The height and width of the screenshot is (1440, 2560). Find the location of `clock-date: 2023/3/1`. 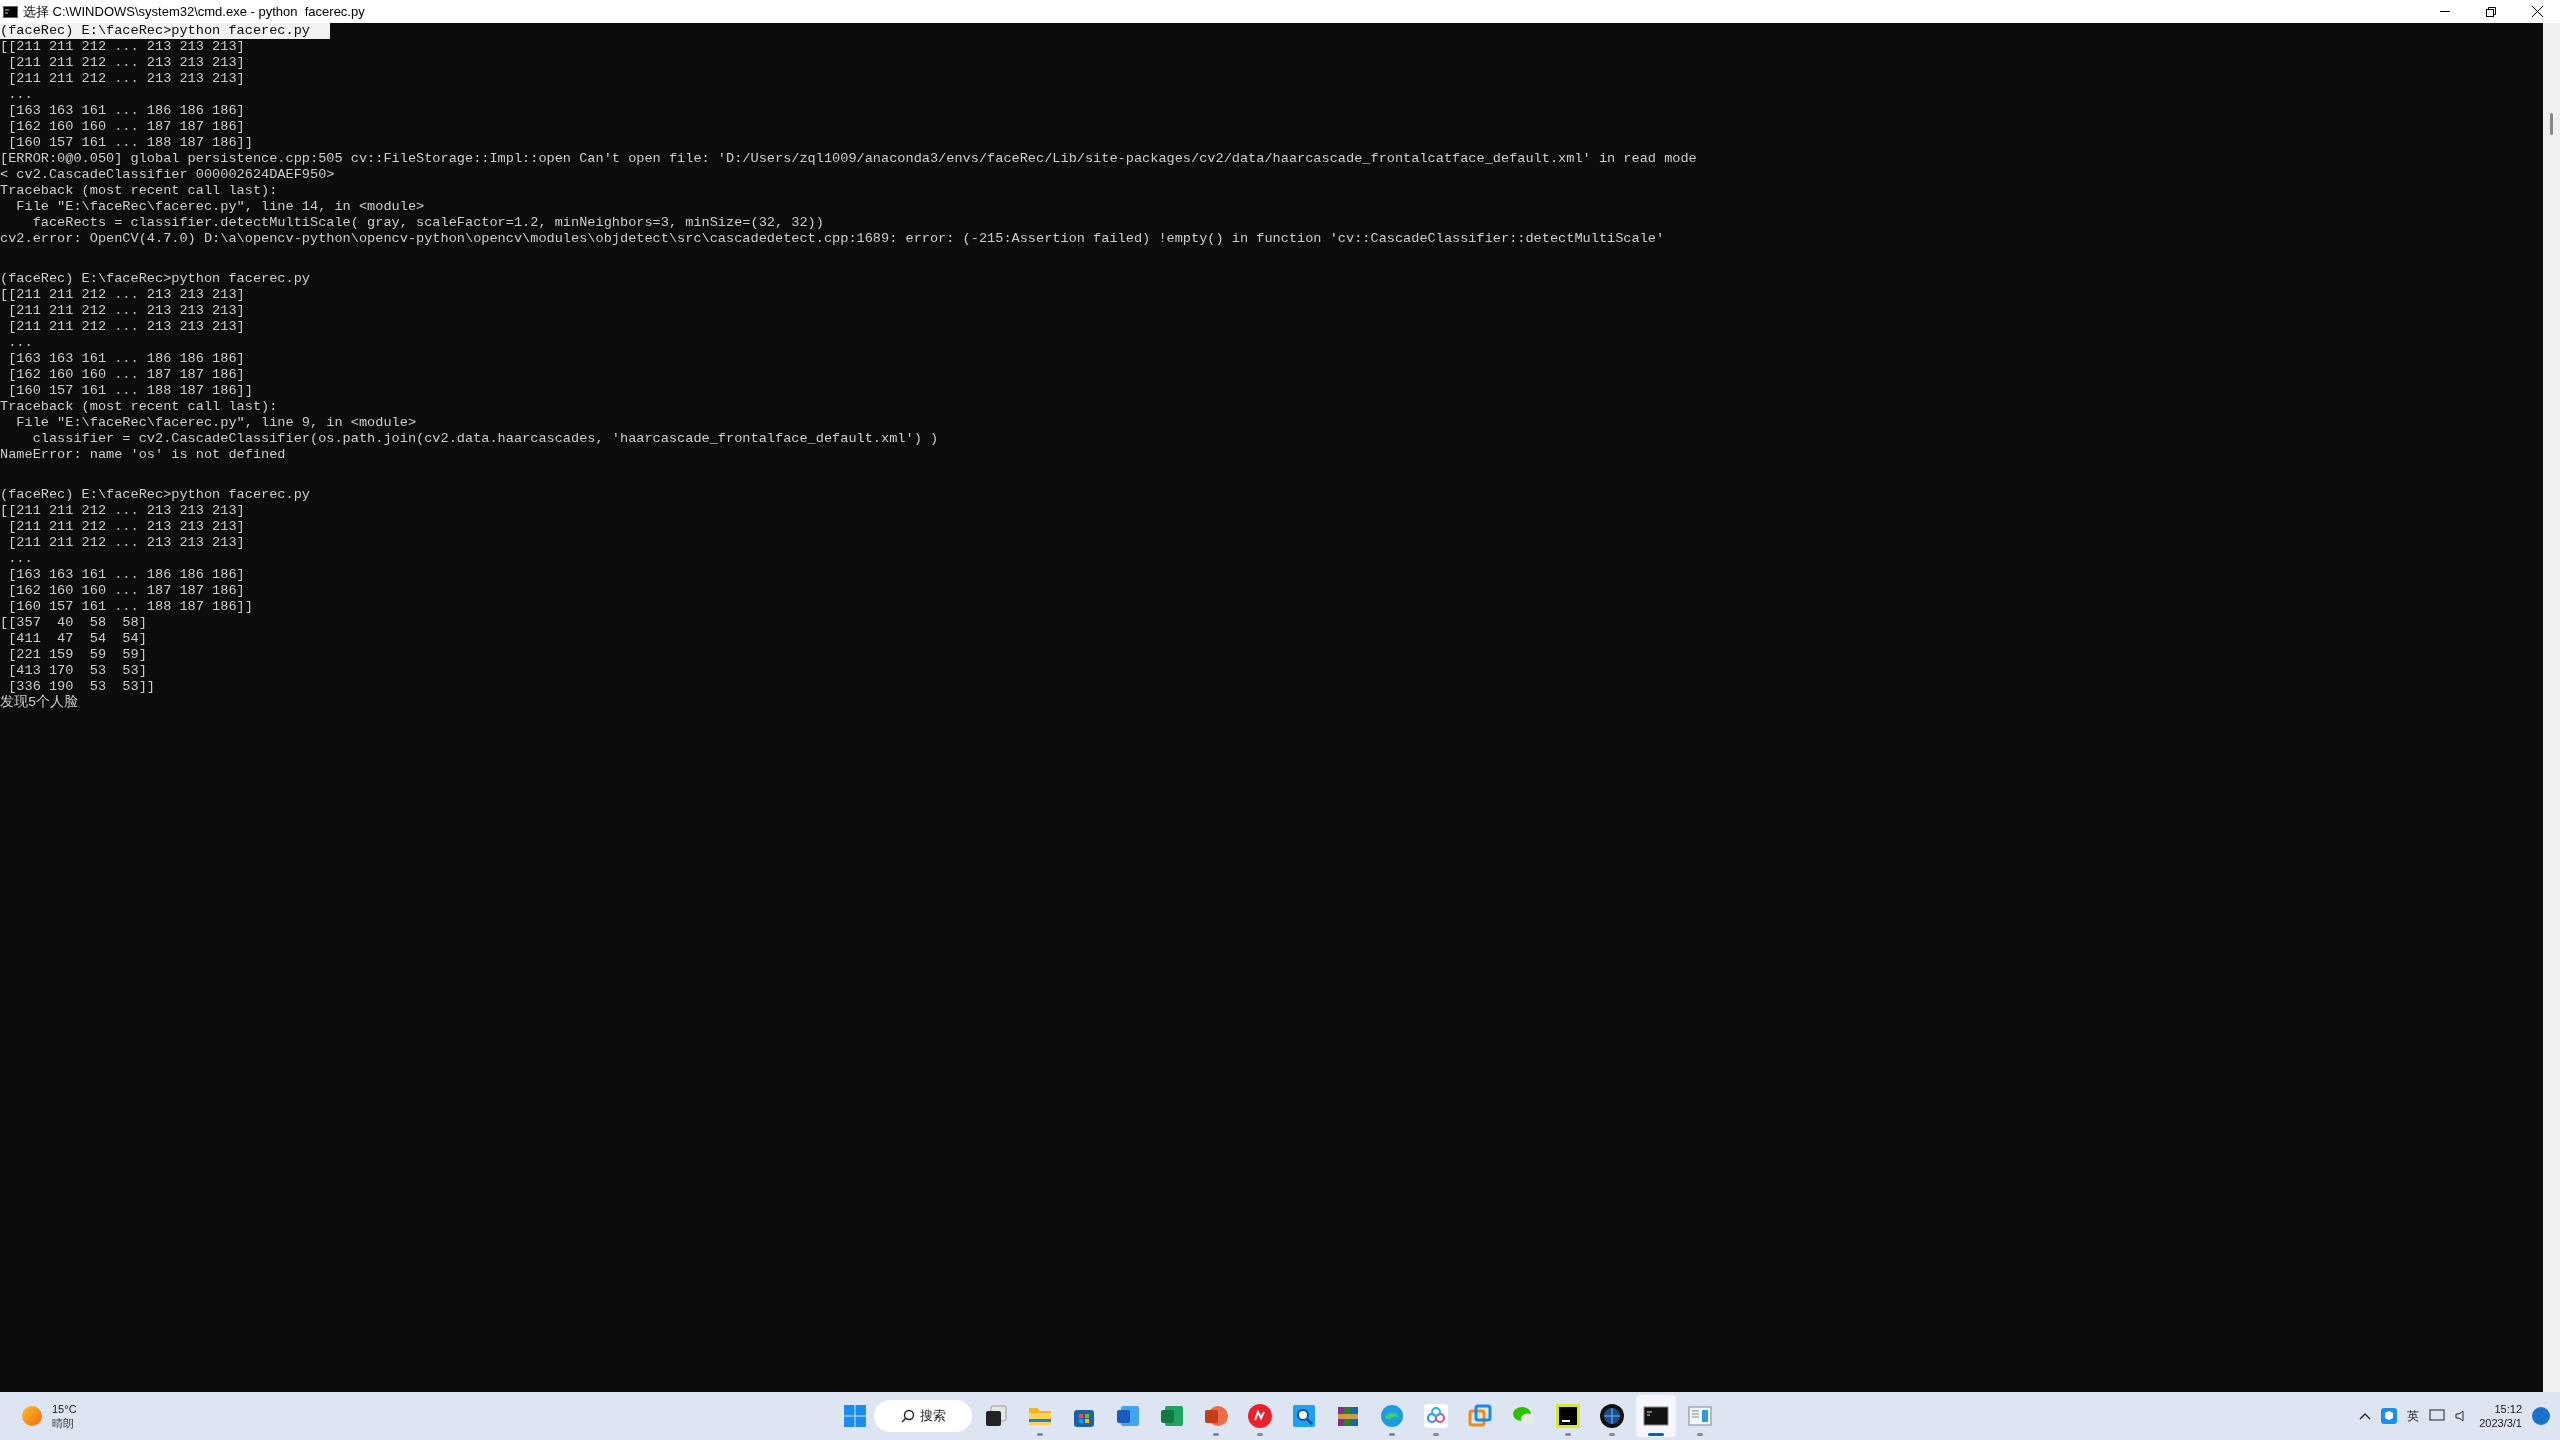

clock-date: 2023/3/1 is located at coordinates (2500, 1423).